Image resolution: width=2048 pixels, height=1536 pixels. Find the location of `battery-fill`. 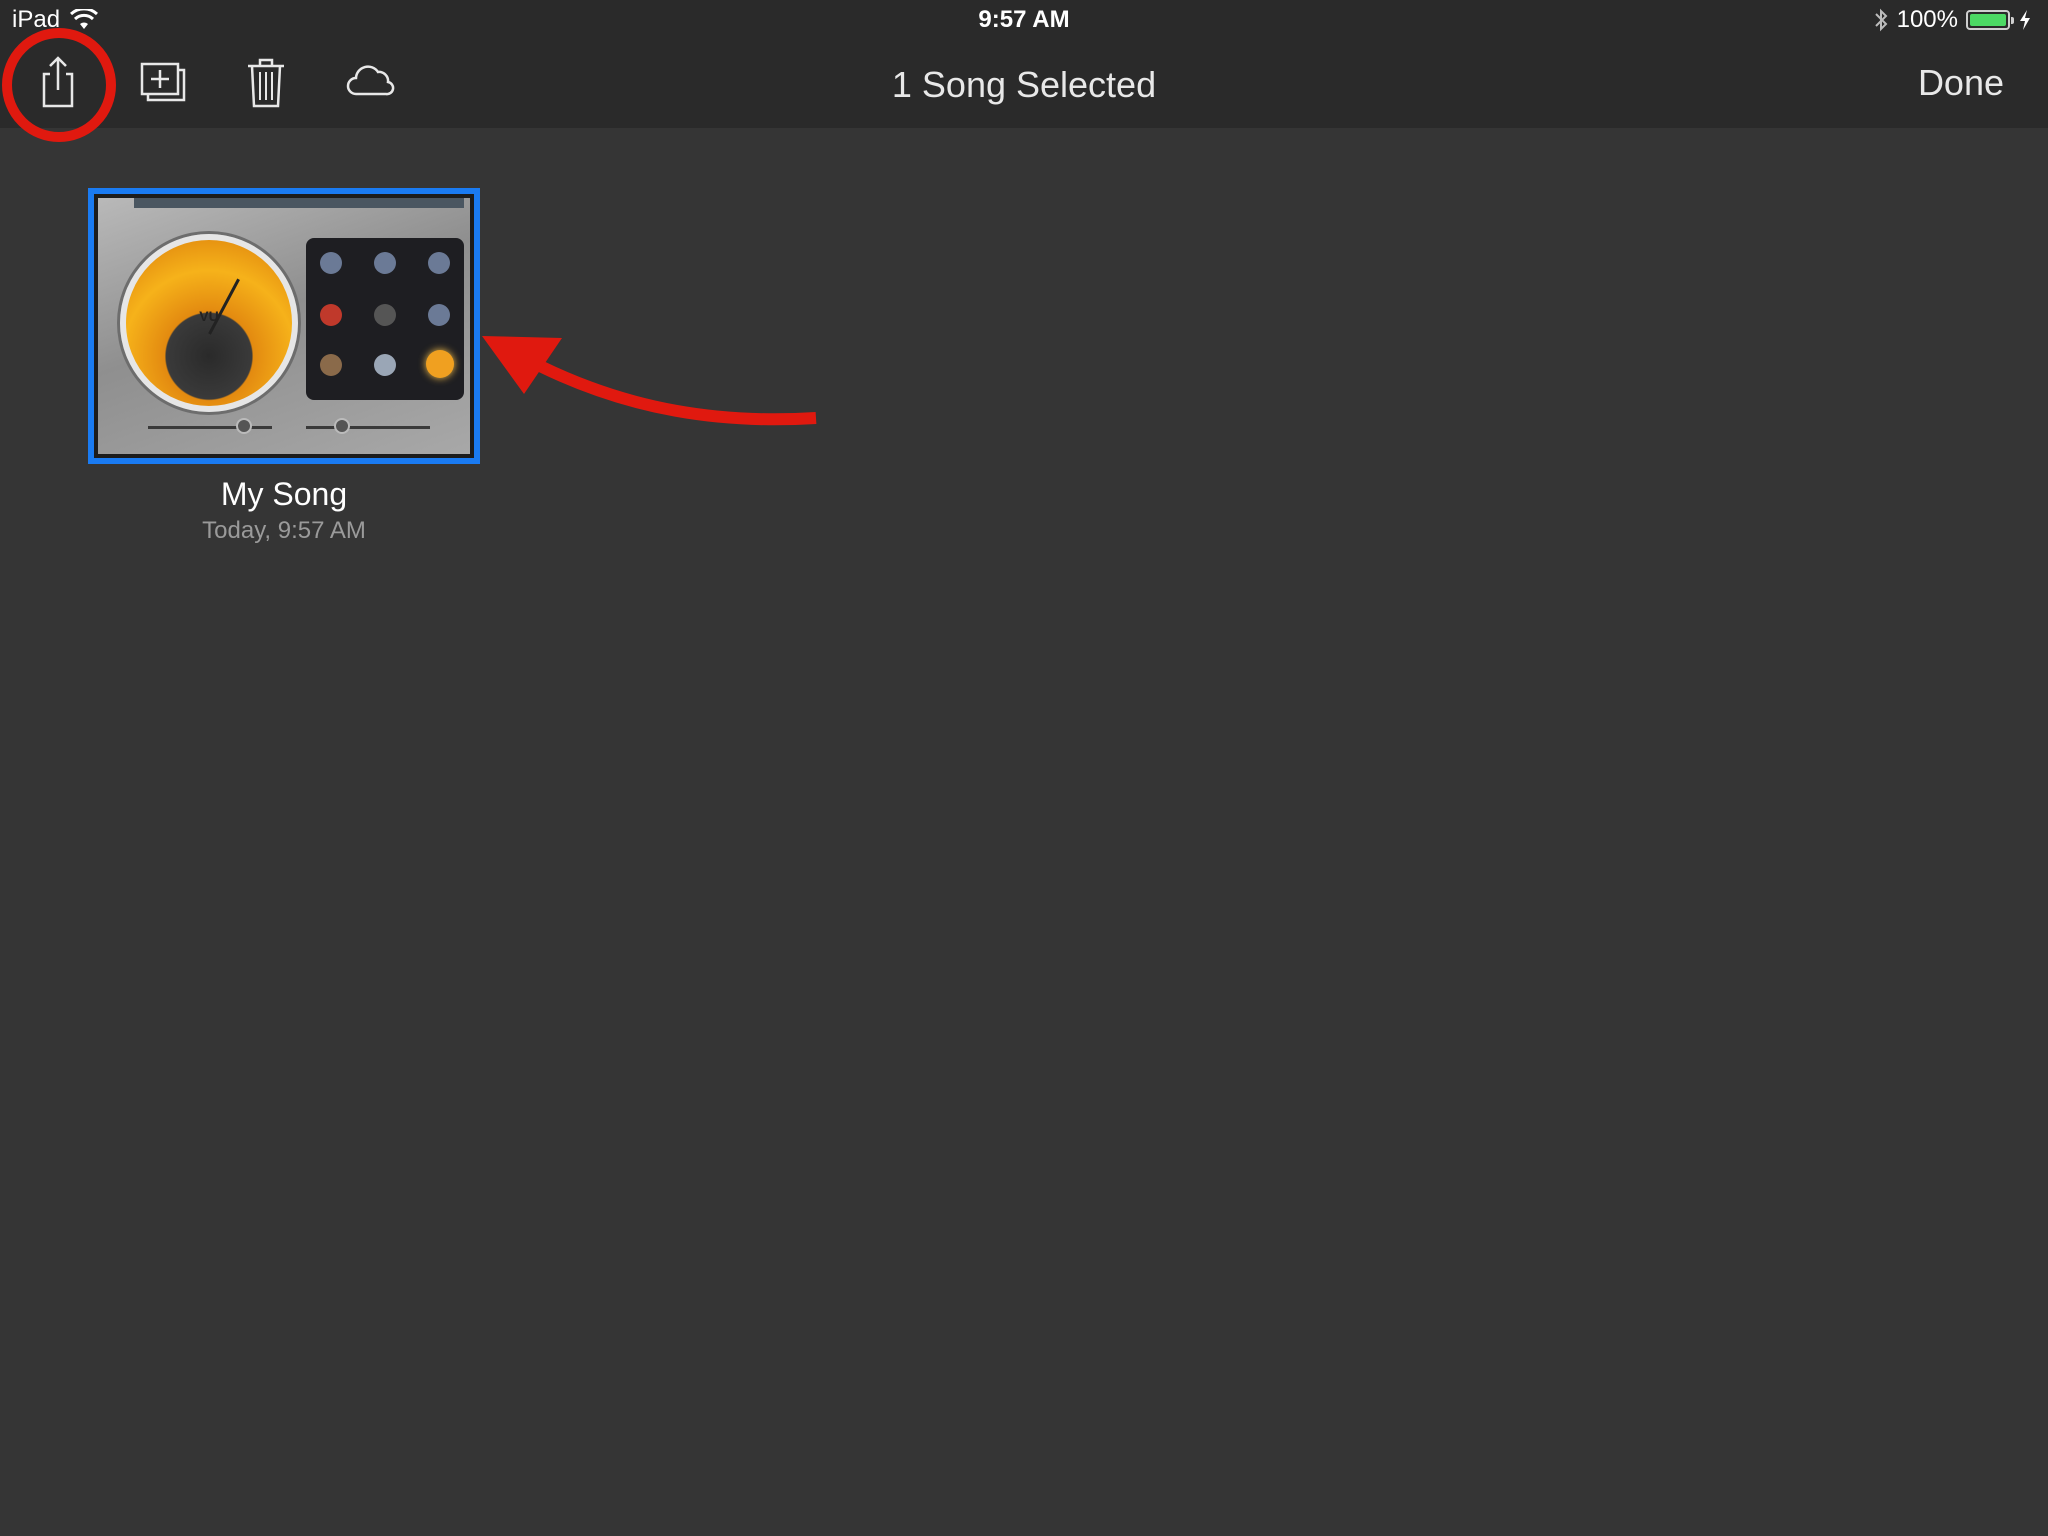

battery-fill is located at coordinates (1988, 20).